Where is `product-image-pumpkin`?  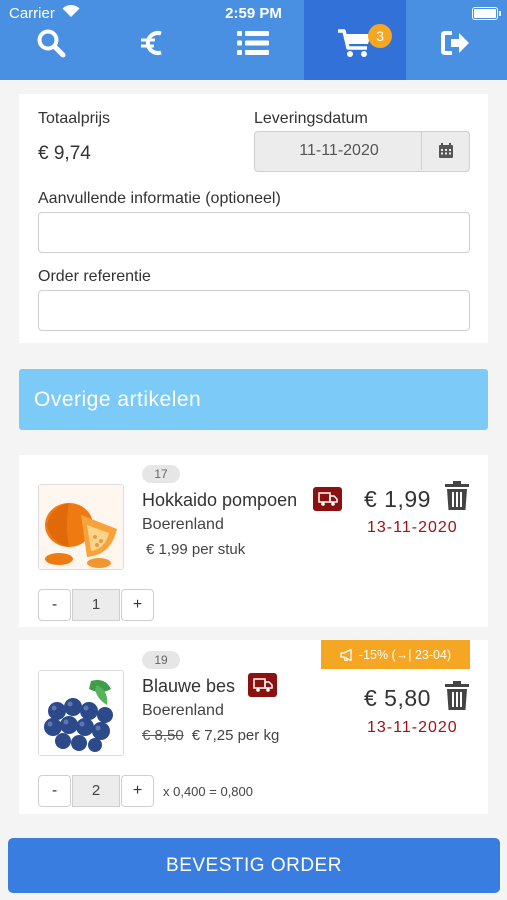 product-image-pumpkin is located at coordinates (81, 527).